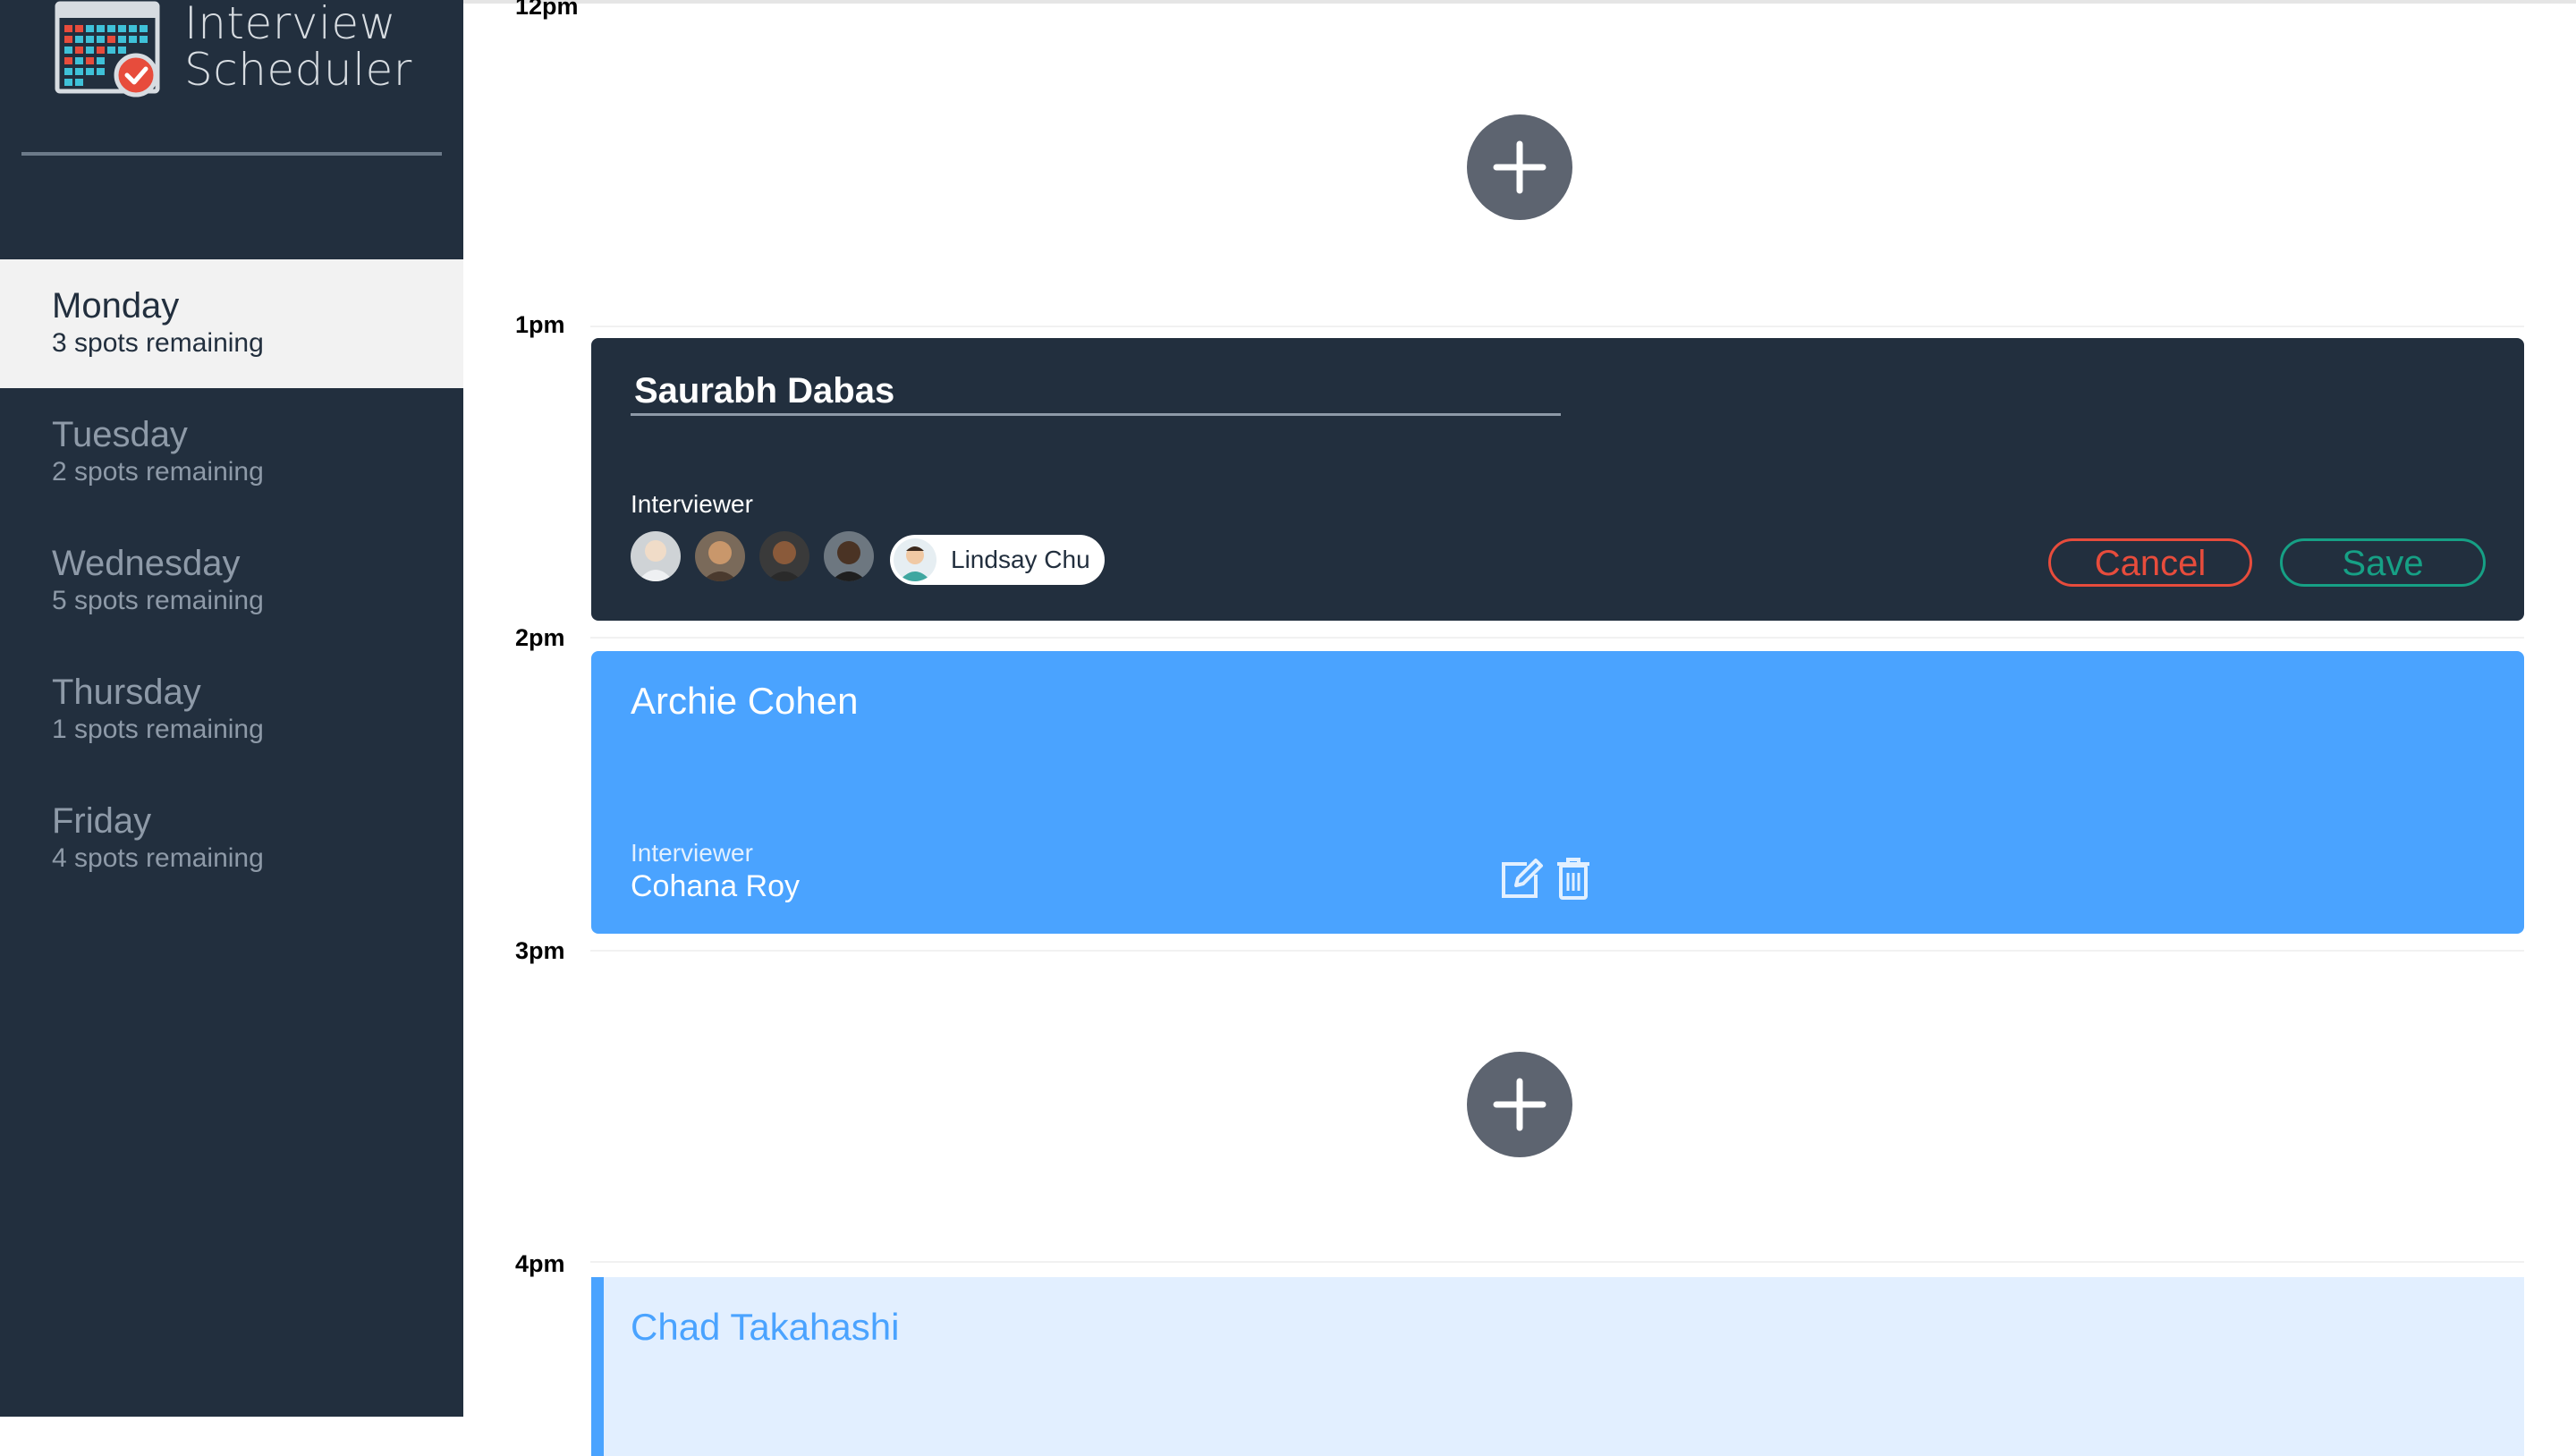 Image resolution: width=2576 pixels, height=1456 pixels. I want to click on day-spots: 2 spots remaining, so click(158, 472).